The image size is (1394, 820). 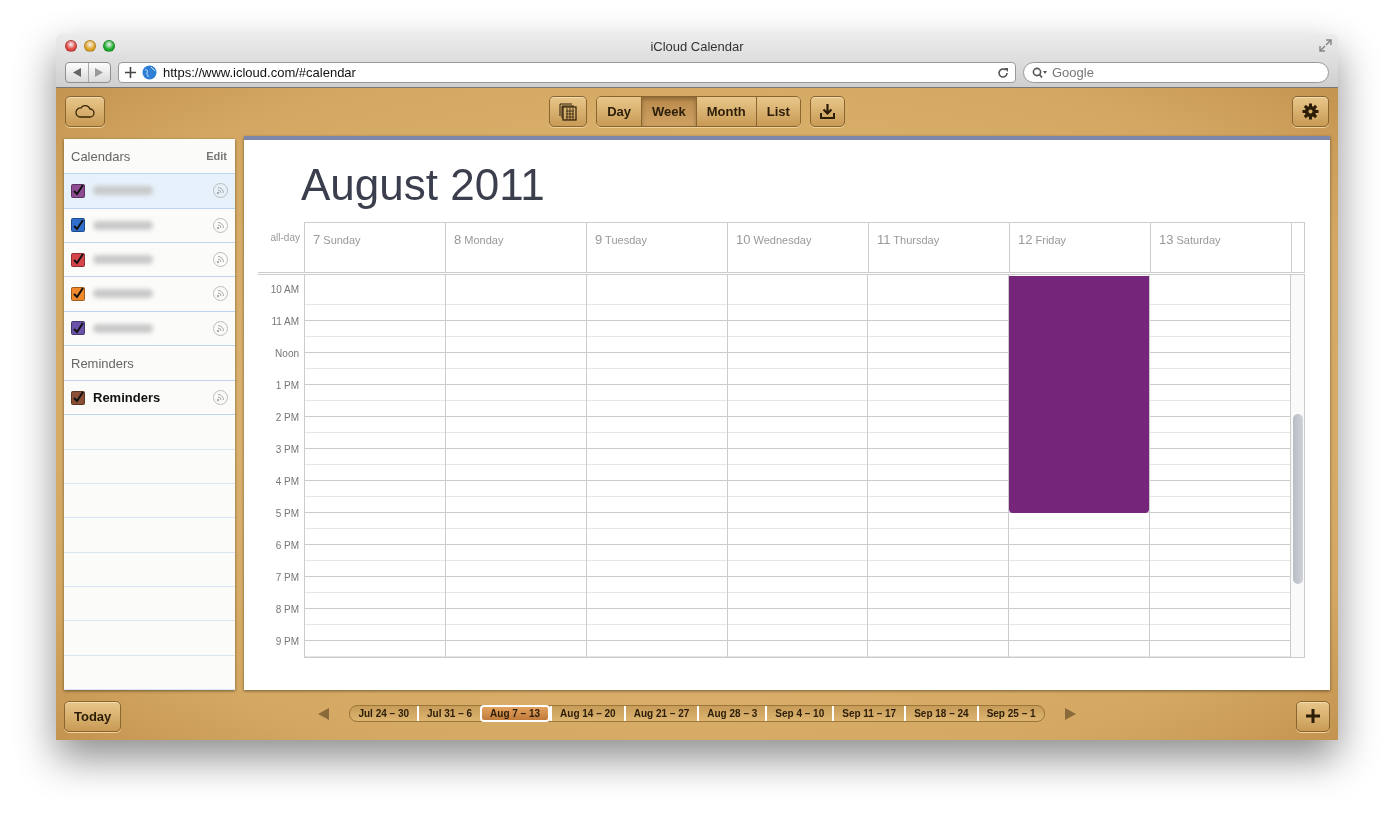 What do you see at coordinates (287, 353) in the screenshot?
I see `hour-label: Noon` at bounding box center [287, 353].